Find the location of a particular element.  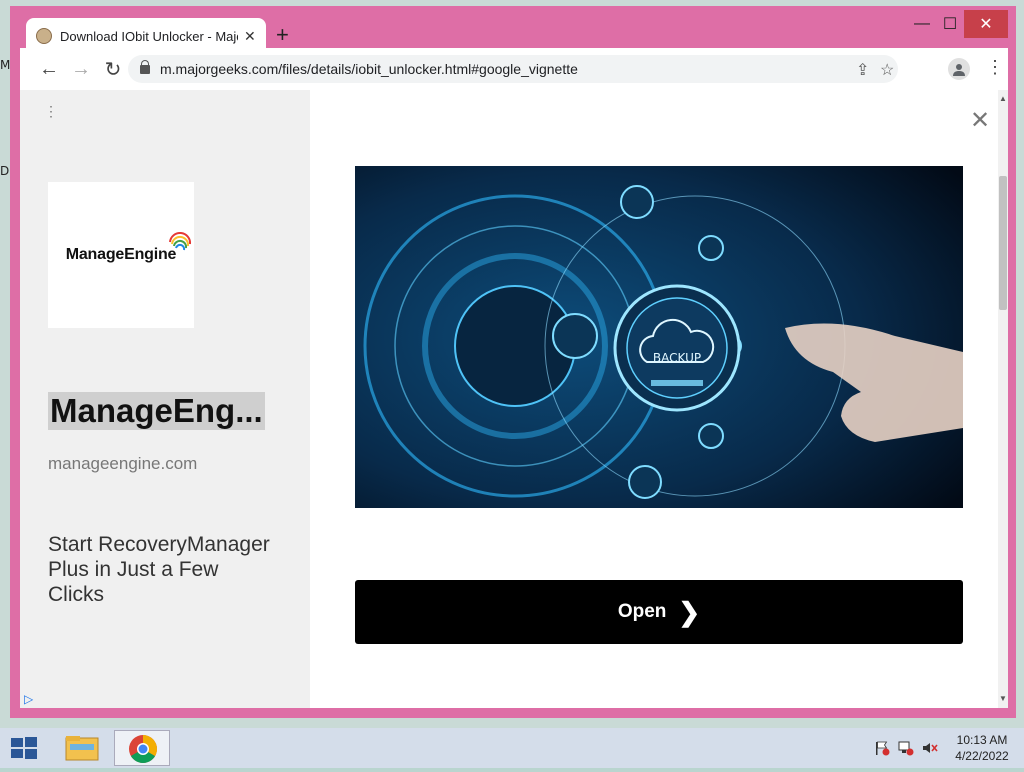

browser-menu-icon: ⋮ is located at coordinates (995, 67).